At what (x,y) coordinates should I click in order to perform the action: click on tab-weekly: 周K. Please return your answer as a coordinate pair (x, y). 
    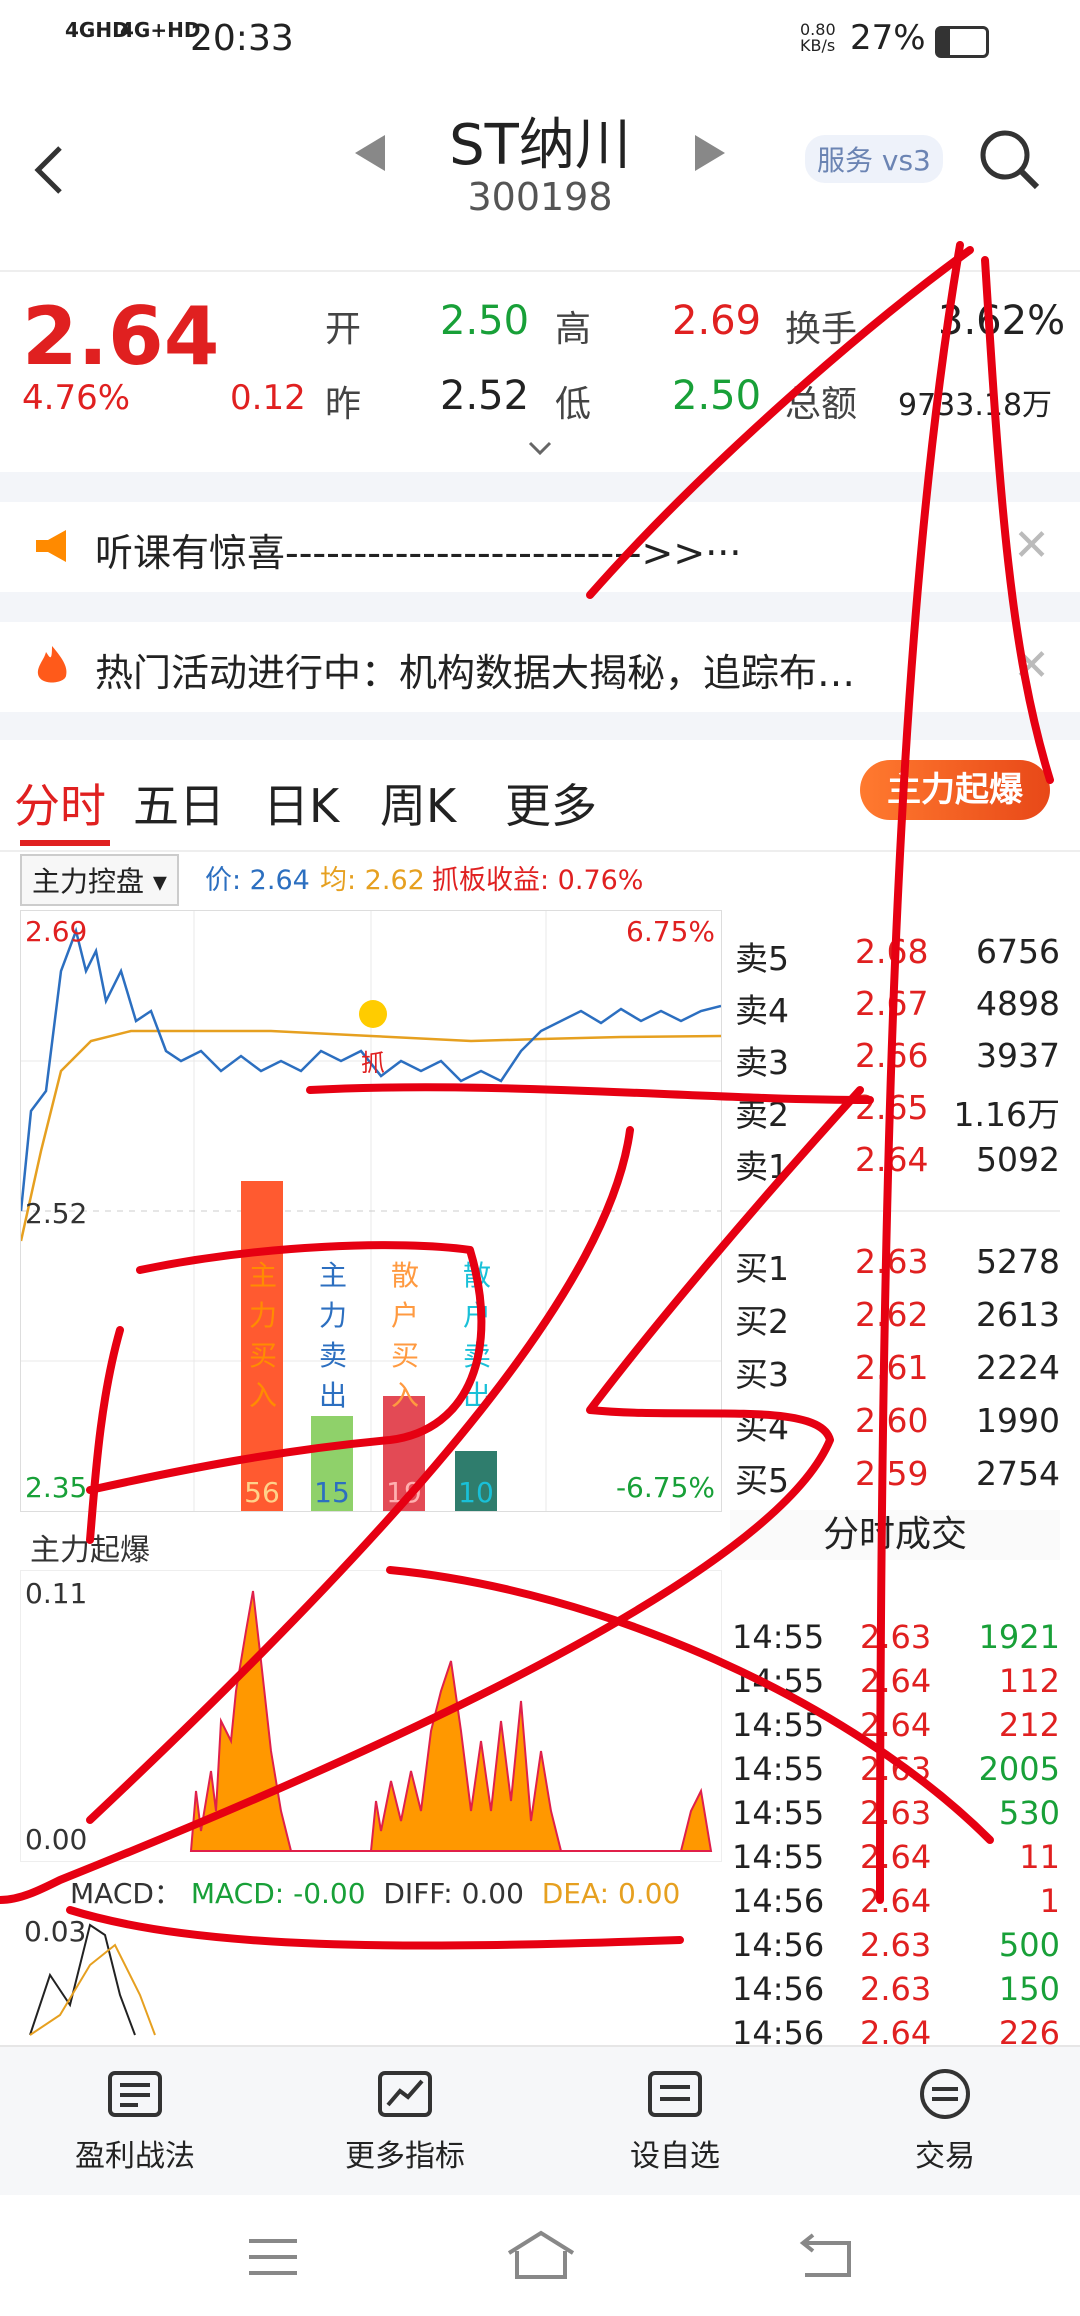
    Looking at the image, I should click on (418, 803).